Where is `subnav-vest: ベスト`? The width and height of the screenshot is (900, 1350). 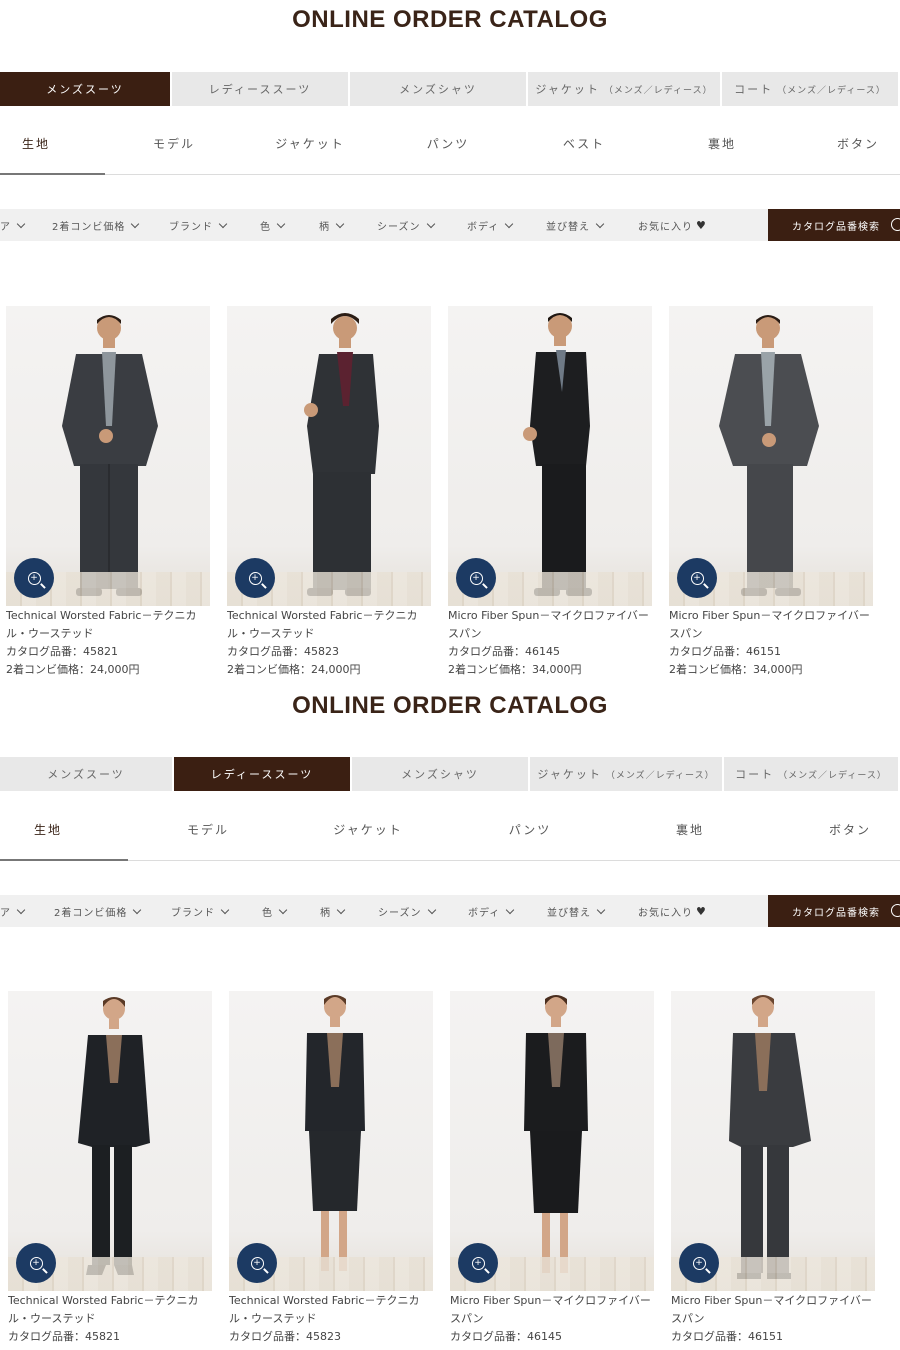
subnav-vest: ベスト is located at coordinates (584, 143).